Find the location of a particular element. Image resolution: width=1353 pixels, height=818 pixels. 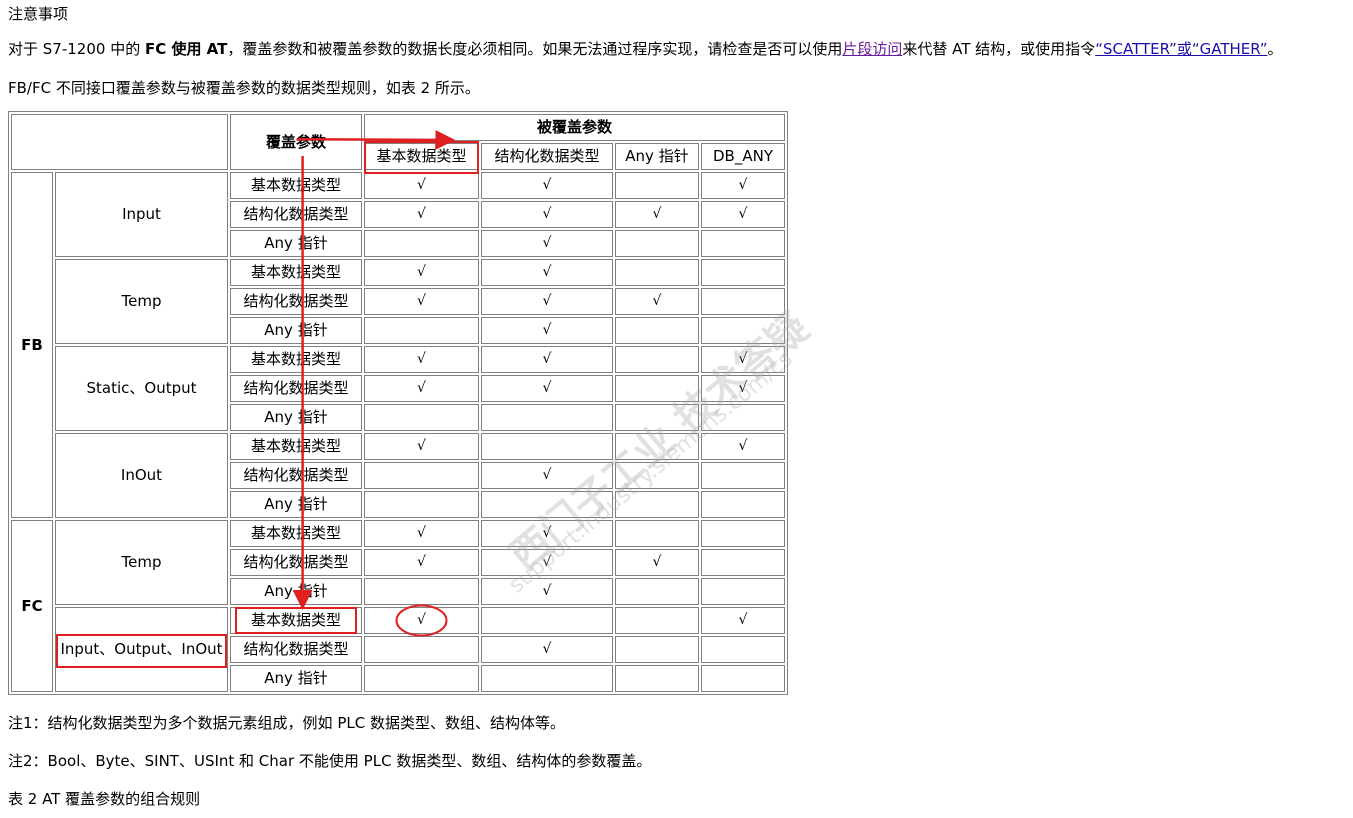

section-label: Input、Output、InOut is located at coordinates (141, 649).